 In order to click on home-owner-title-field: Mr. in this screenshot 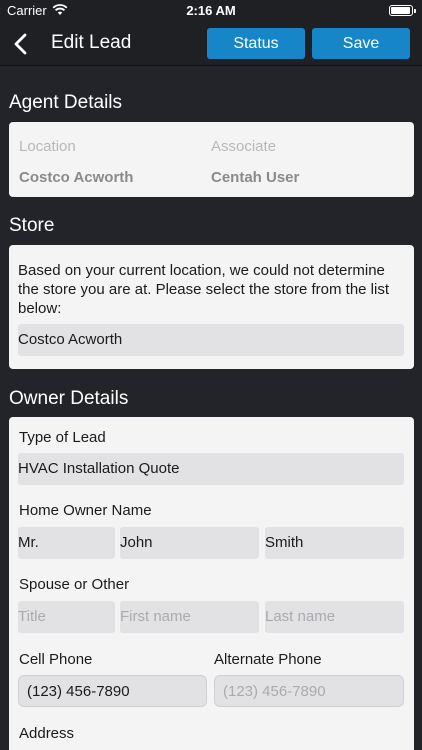, I will do `click(66, 543)`.